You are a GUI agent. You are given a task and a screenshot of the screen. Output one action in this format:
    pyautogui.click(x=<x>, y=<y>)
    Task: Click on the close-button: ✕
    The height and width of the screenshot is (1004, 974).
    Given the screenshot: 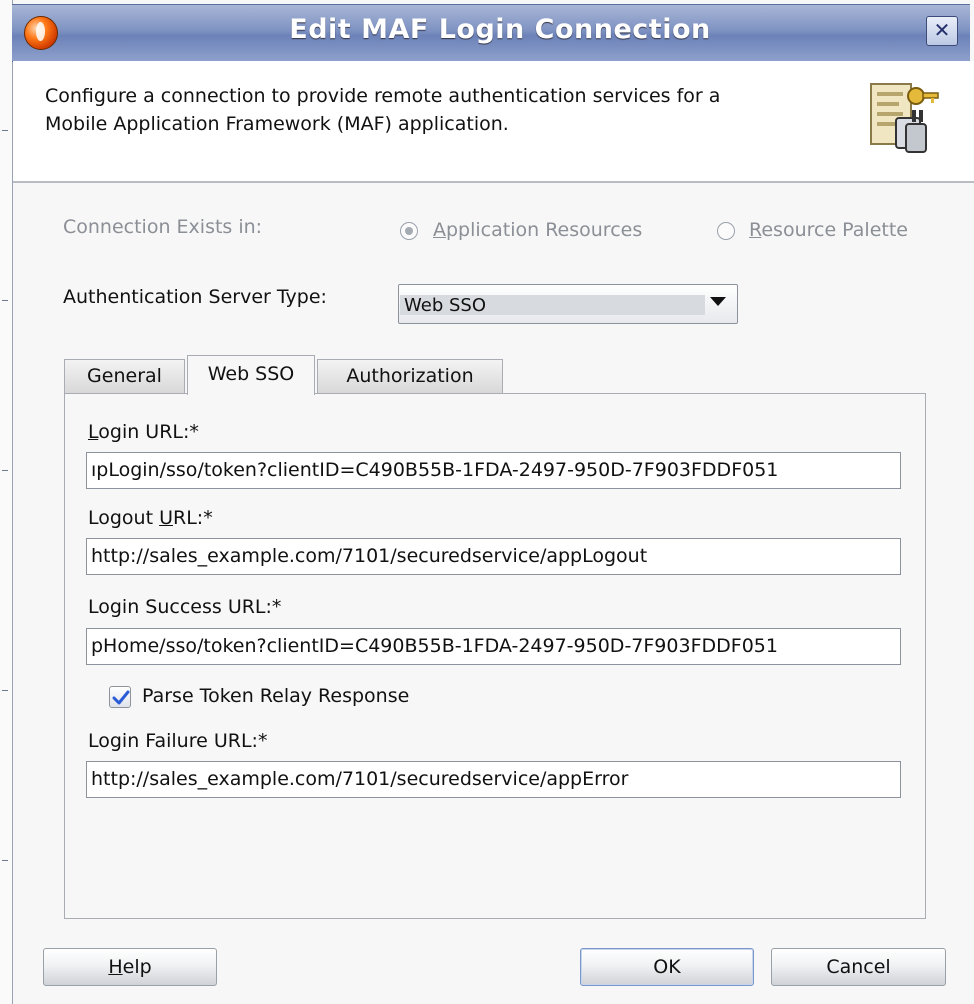 What is the action you would take?
    pyautogui.click(x=942, y=31)
    